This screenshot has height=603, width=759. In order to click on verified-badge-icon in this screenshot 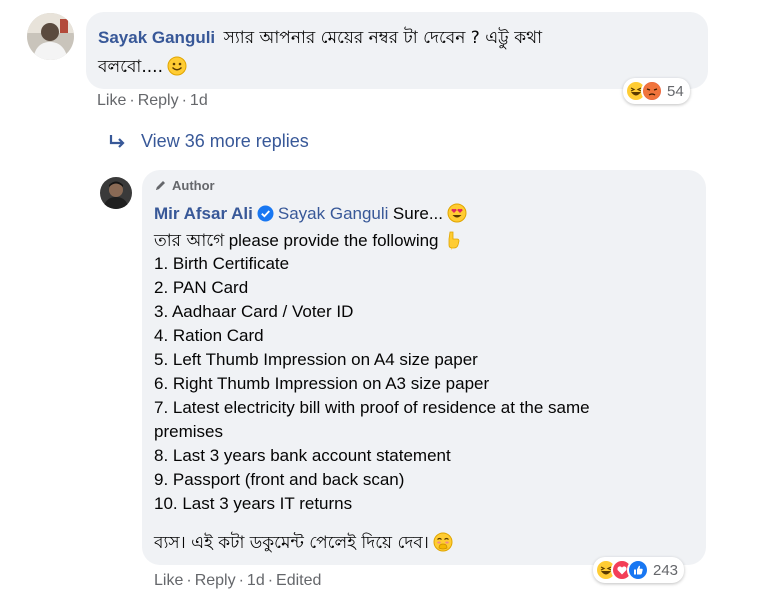, I will do `click(265, 213)`.